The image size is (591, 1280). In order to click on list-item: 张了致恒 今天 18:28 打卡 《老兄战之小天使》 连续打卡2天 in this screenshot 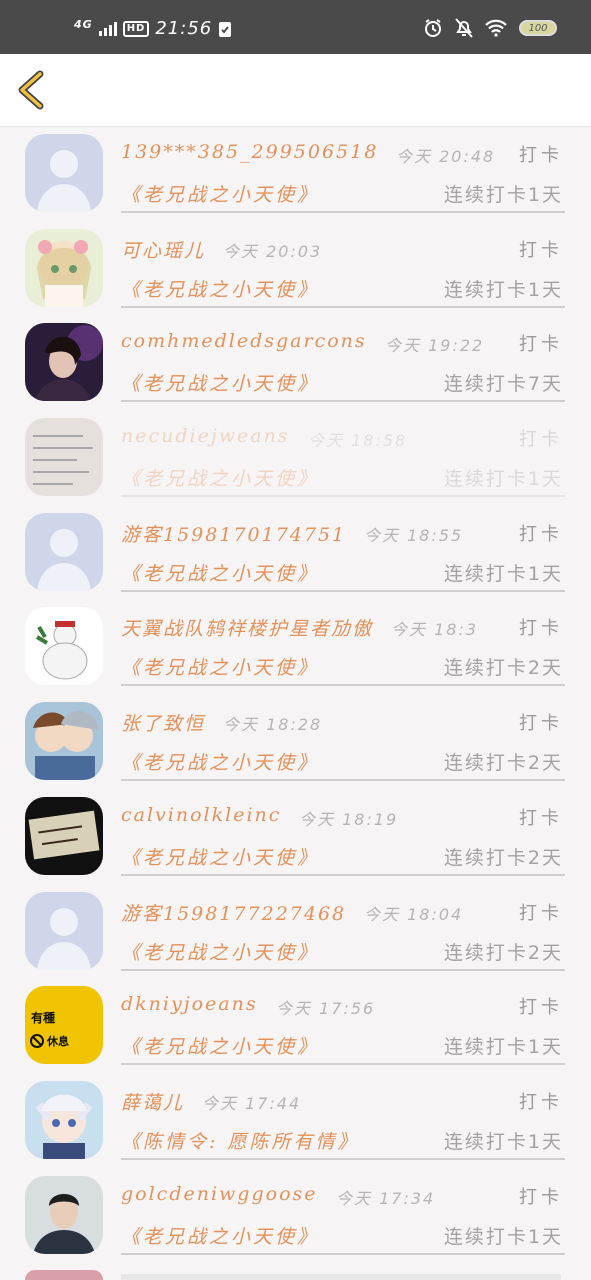, I will do `click(295, 742)`.